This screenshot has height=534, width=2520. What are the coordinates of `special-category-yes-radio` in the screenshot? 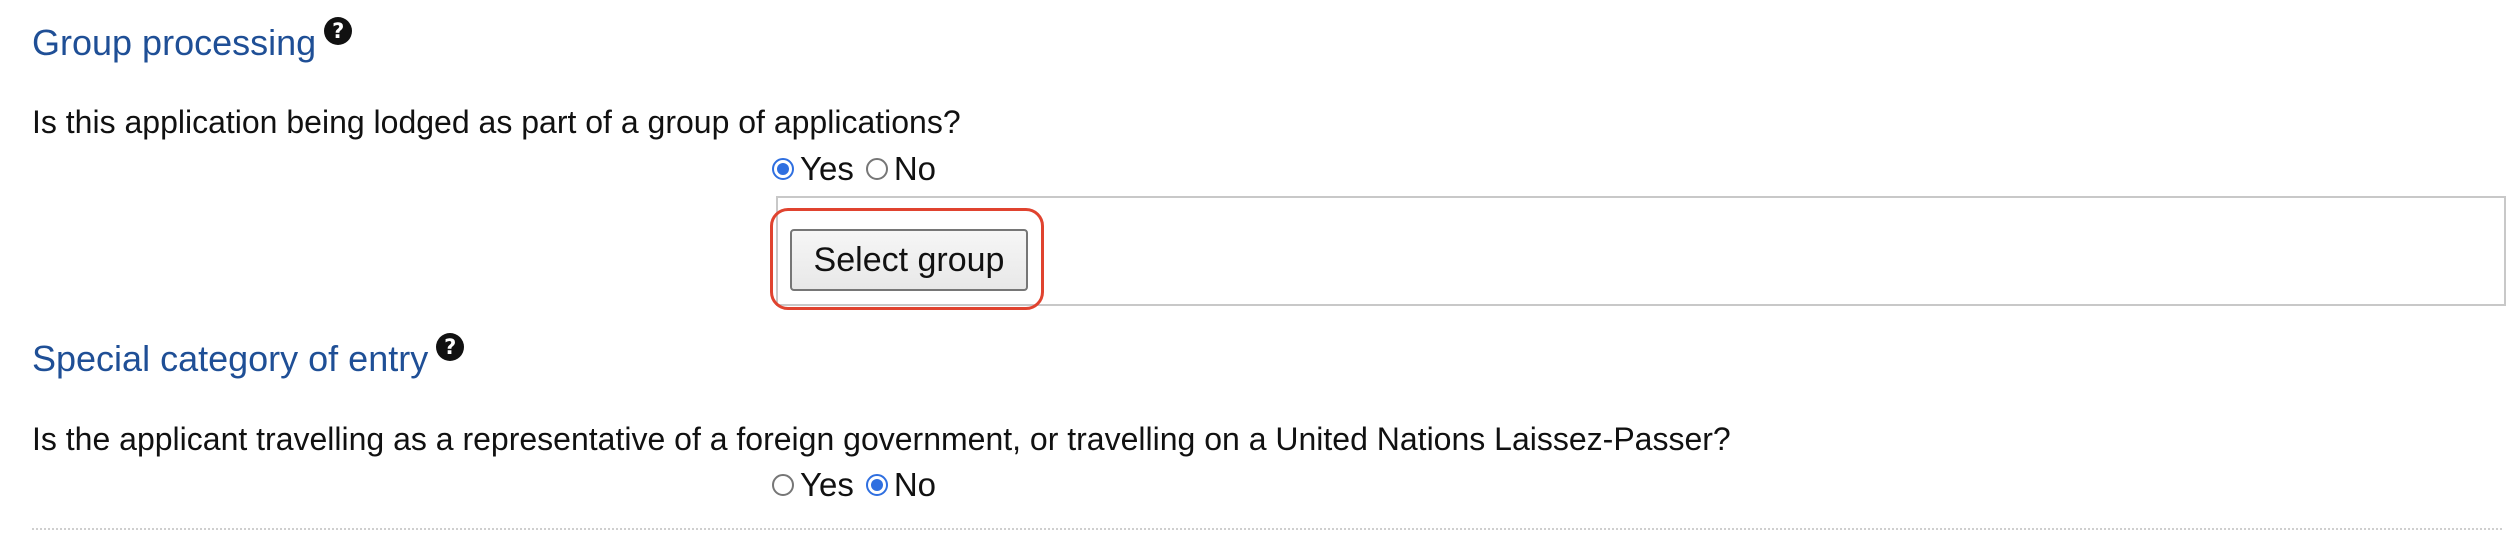 It's located at (783, 485).